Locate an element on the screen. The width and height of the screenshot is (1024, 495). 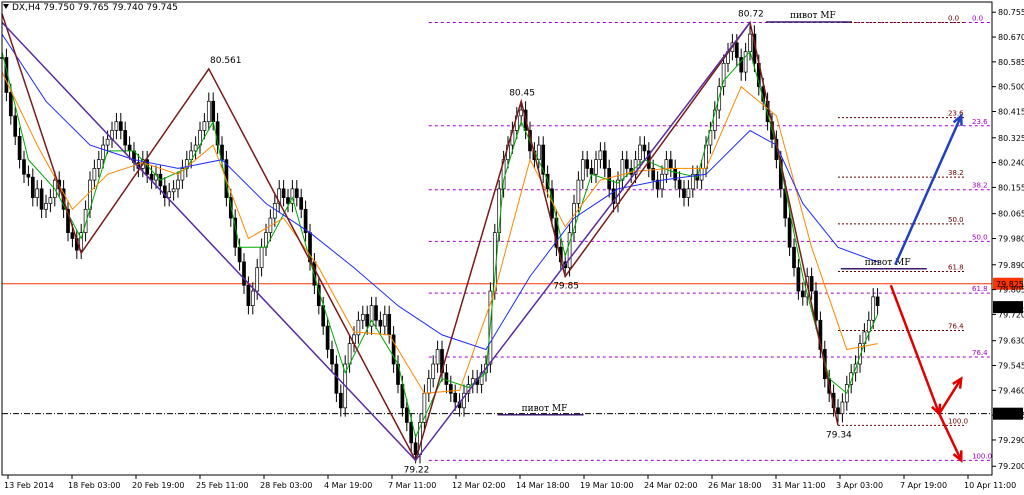
x-tick-label: 31 Mar 11:00 is located at coordinates (798, 485).